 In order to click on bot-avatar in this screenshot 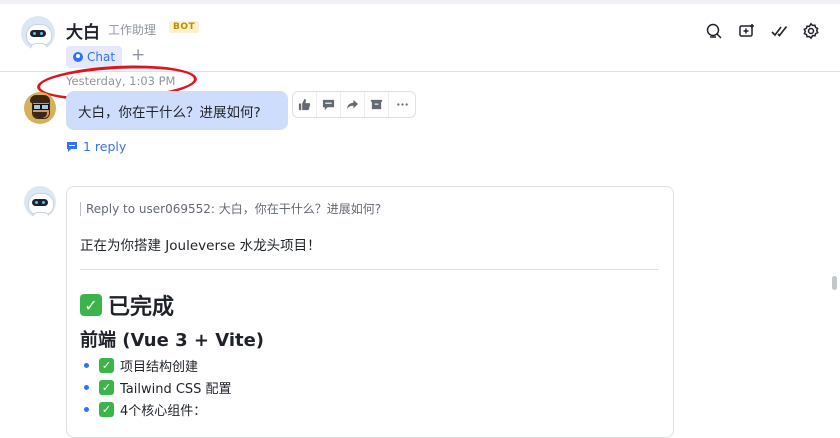, I will do `click(38, 33)`.